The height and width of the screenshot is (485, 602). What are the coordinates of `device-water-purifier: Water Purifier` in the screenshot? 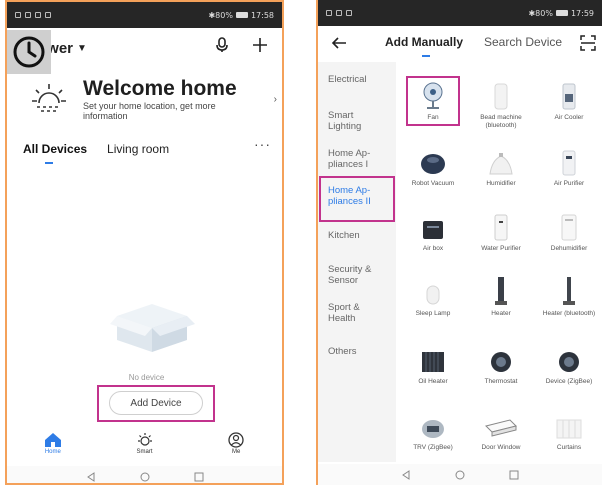 It's located at (501, 232).